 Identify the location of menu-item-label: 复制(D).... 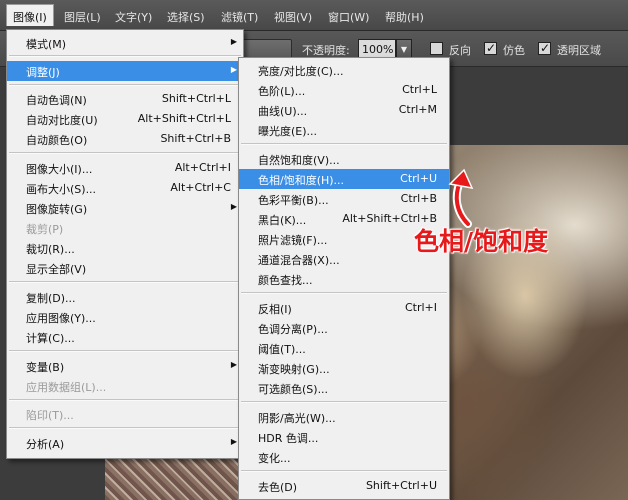
(51, 298).